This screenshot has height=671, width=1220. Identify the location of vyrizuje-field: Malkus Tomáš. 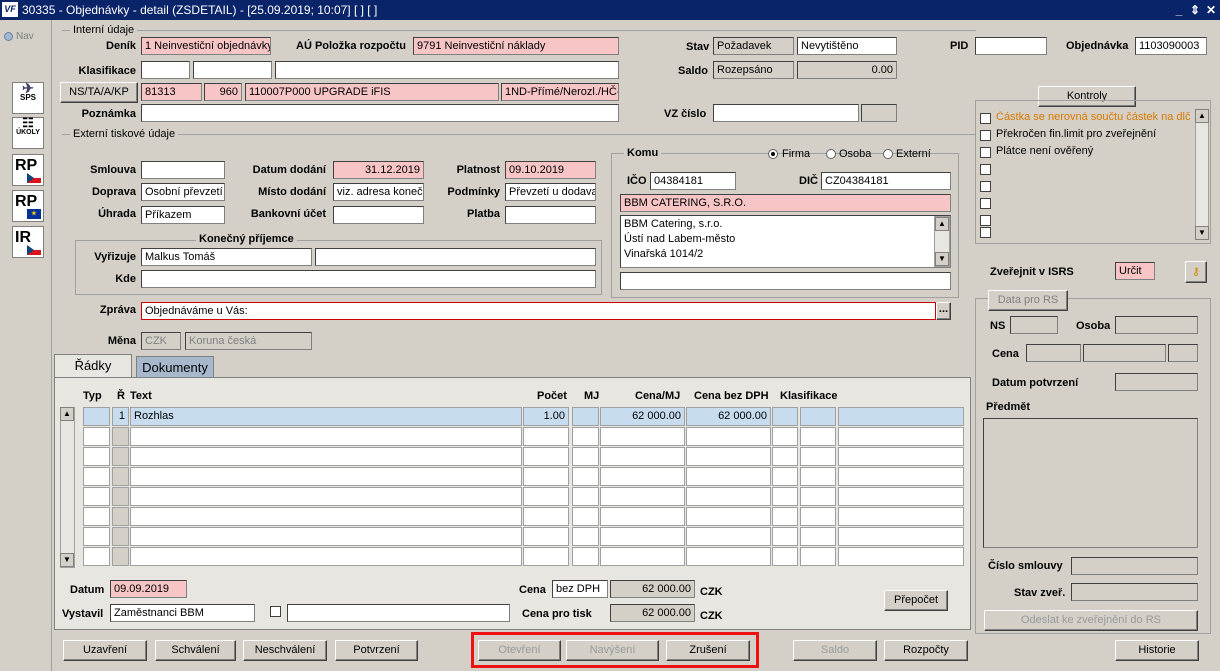
(226, 257).